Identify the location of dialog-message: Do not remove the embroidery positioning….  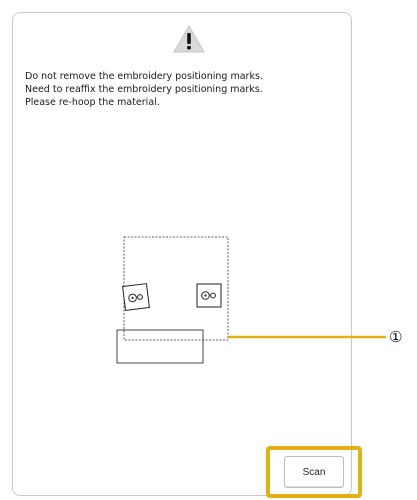
(185, 89).